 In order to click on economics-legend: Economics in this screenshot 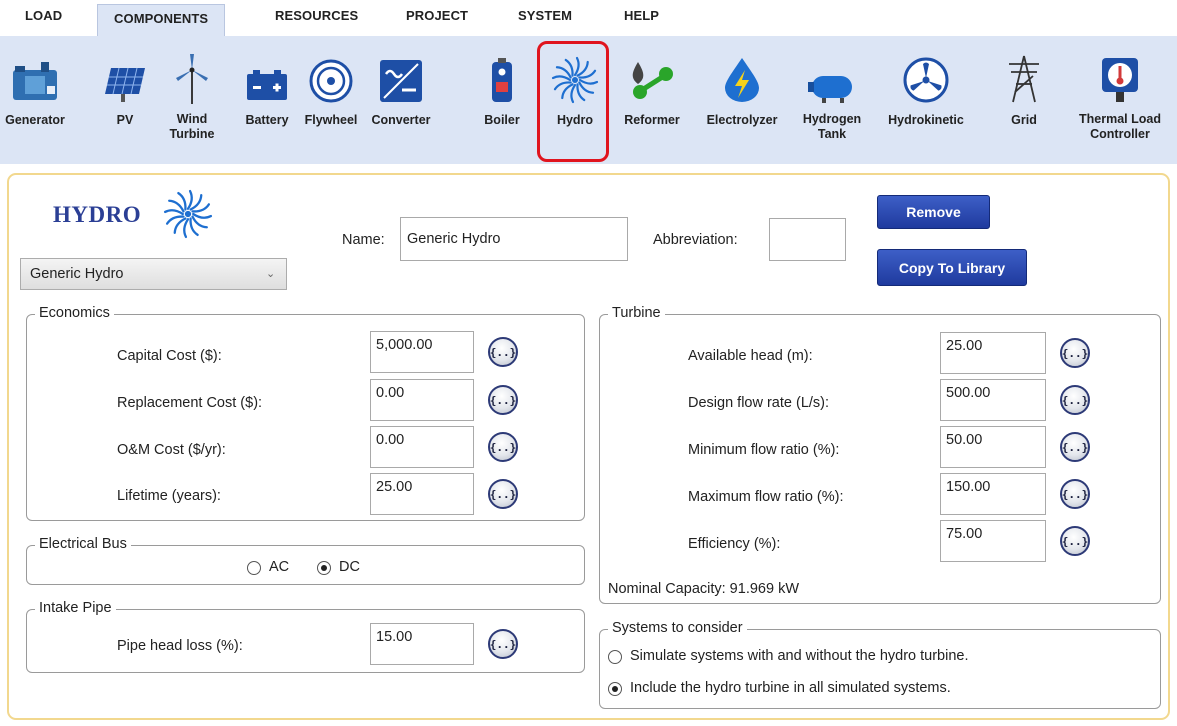, I will do `click(74, 313)`.